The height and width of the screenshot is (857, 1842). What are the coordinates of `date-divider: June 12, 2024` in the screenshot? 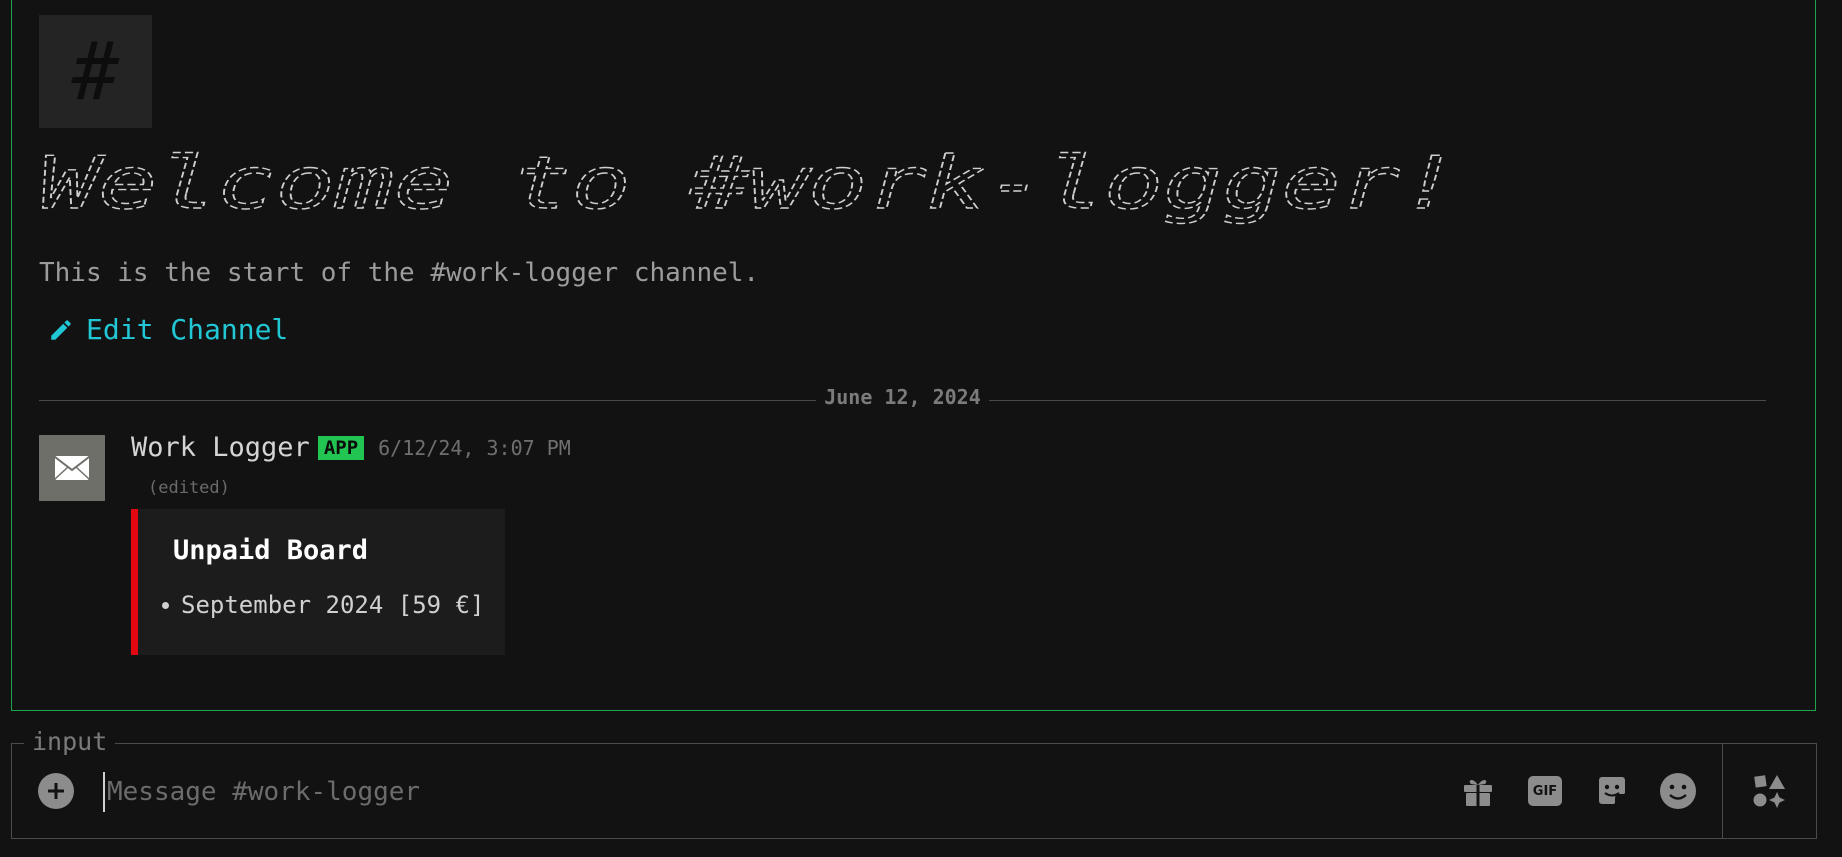 It's located at (902, 400).